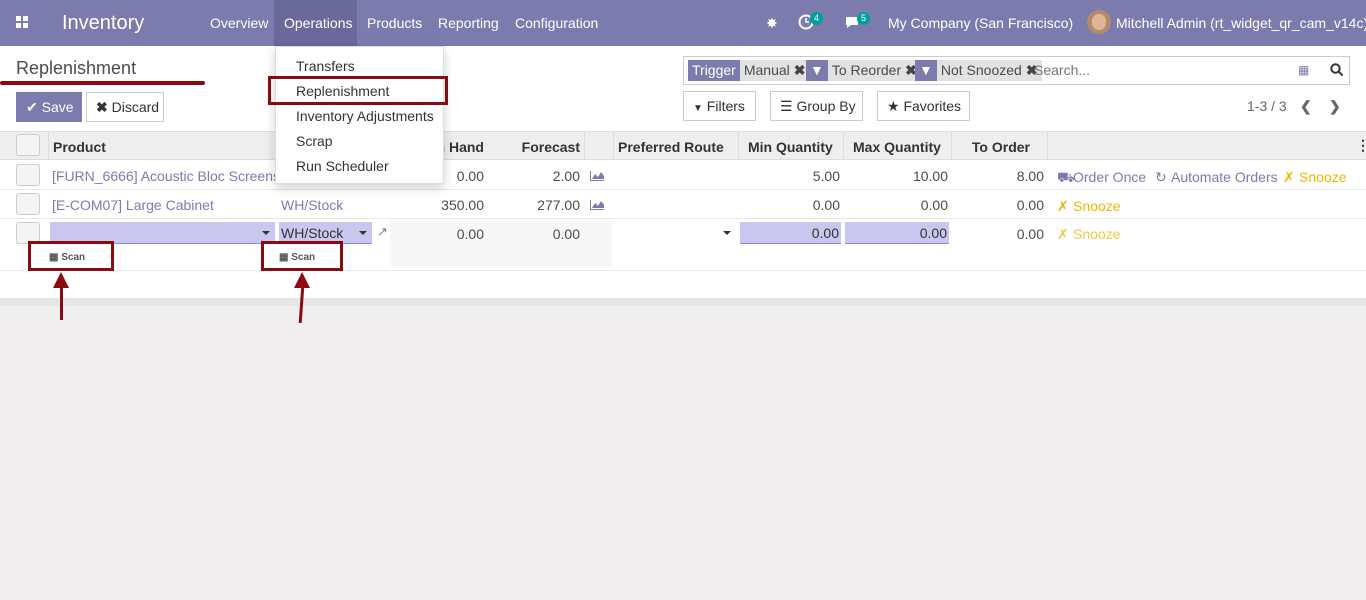  I want to click on refresh-icon: ↻, so click(1161, 177).